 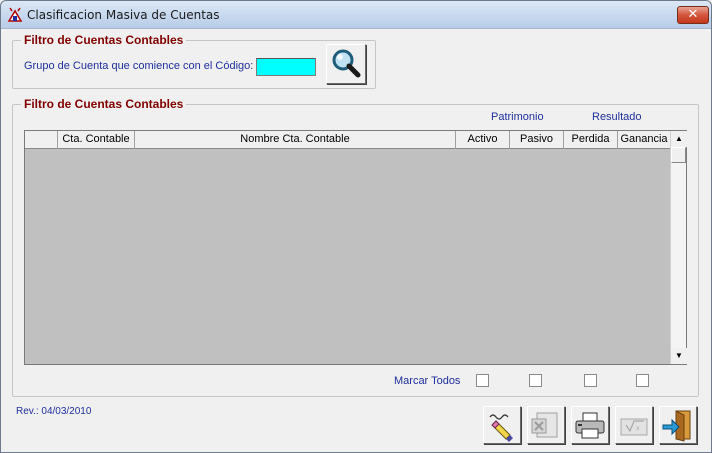 What do you see at coordinates (678, 247) in the screenshot?
I see `grid-vertical-scrollbar: ▲ ▼` at bounding box center [678, 247].